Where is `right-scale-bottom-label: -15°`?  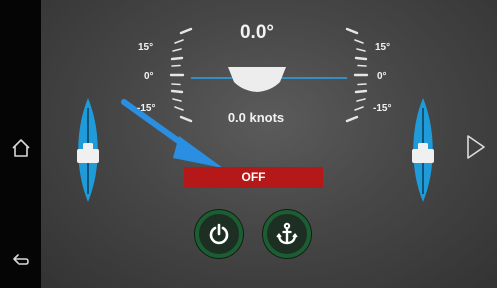
right-scale-bottom-label: -15° is located at coordinates (382, 108).